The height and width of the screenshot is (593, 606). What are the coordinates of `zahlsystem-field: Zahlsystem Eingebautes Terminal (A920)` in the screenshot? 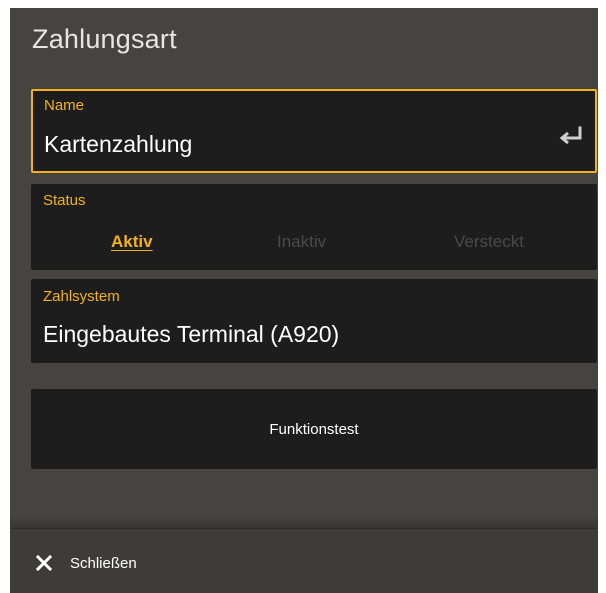 It's located at (314, 321).